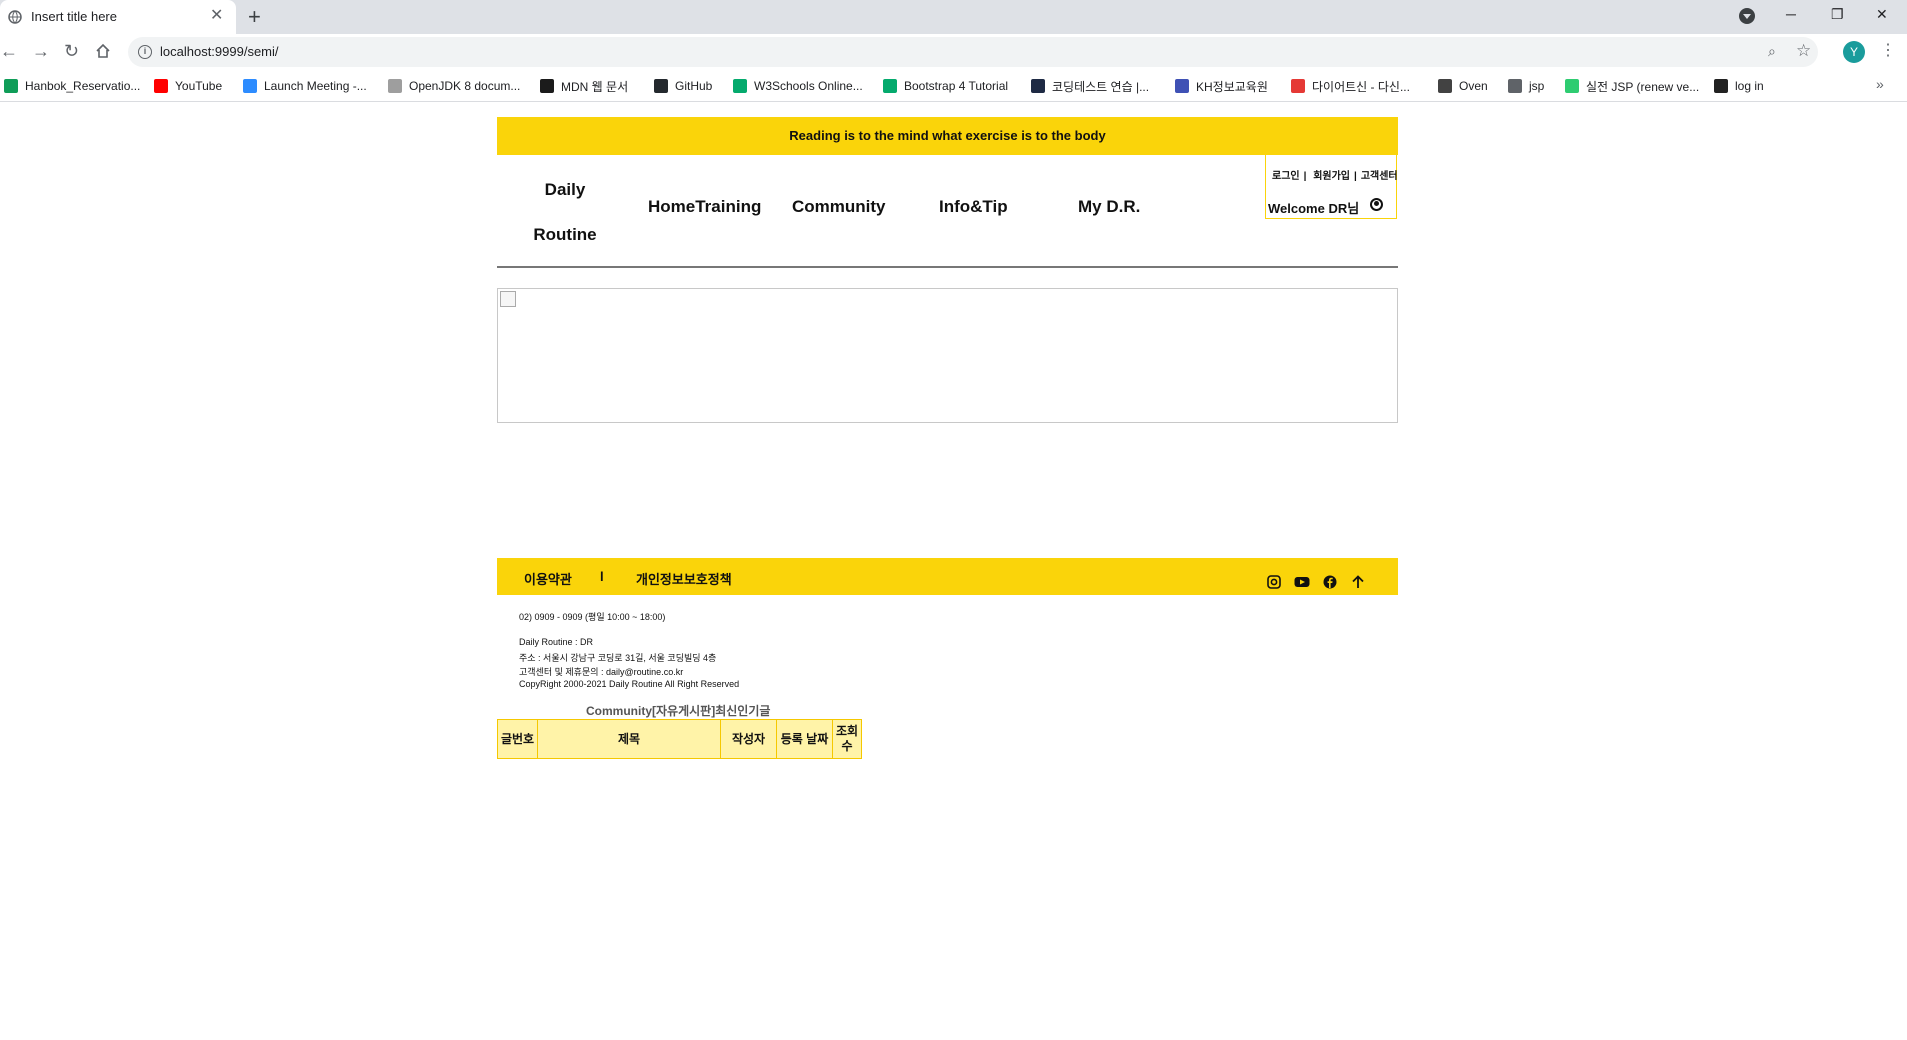  Describe the element at coordinates (565, 234) in the screenshot. I see `logo-line-2: Routine` at that location.